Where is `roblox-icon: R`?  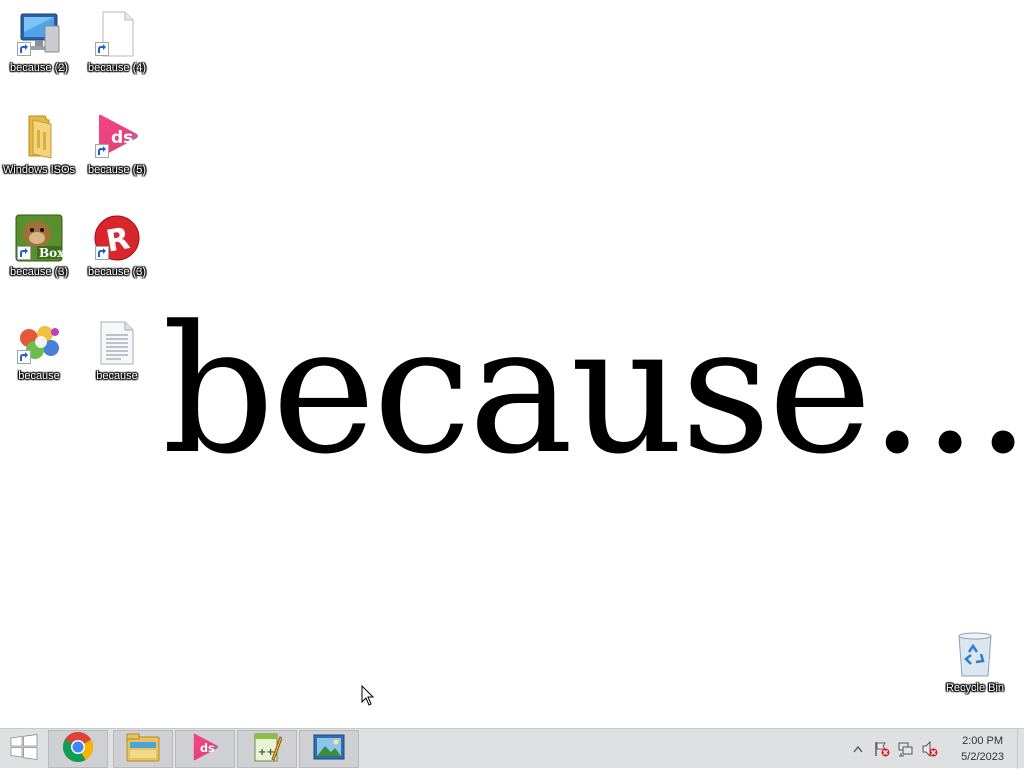 roblox-icon: R is located at coordinates (117, 238).